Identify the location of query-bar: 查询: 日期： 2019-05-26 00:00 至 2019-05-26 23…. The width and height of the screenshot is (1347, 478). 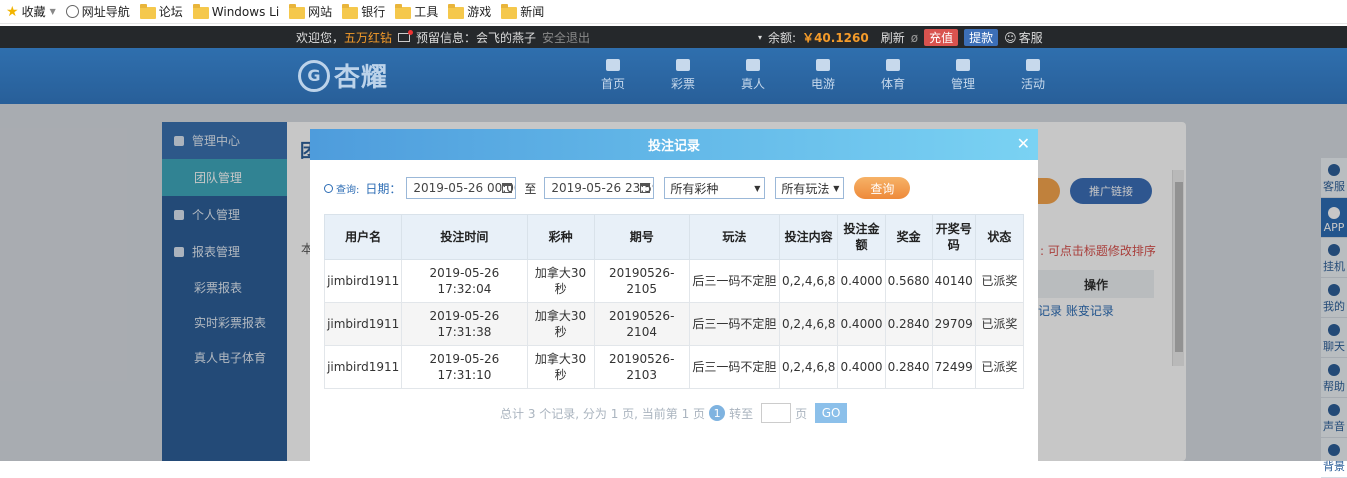
(617, 188).